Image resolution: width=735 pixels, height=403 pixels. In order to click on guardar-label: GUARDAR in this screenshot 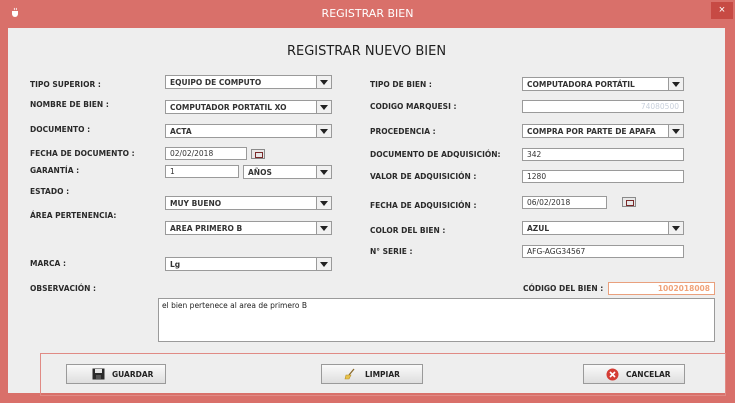, I will do `click(133, 374)`.